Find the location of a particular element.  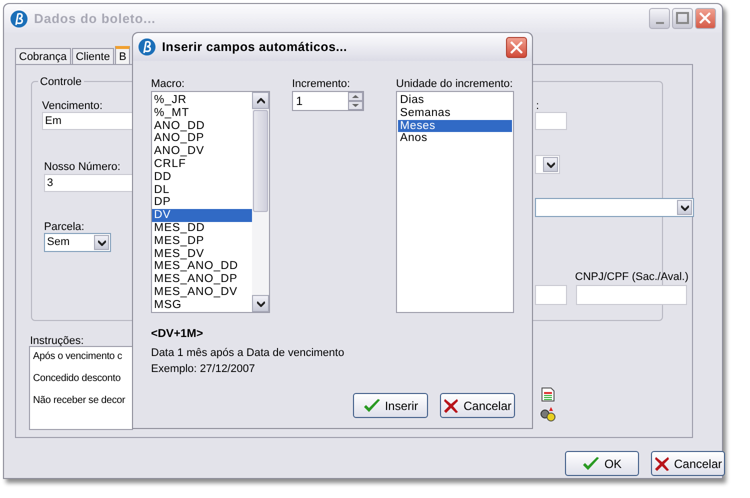

chevron-up-icon is located at coordinates (260, 101).